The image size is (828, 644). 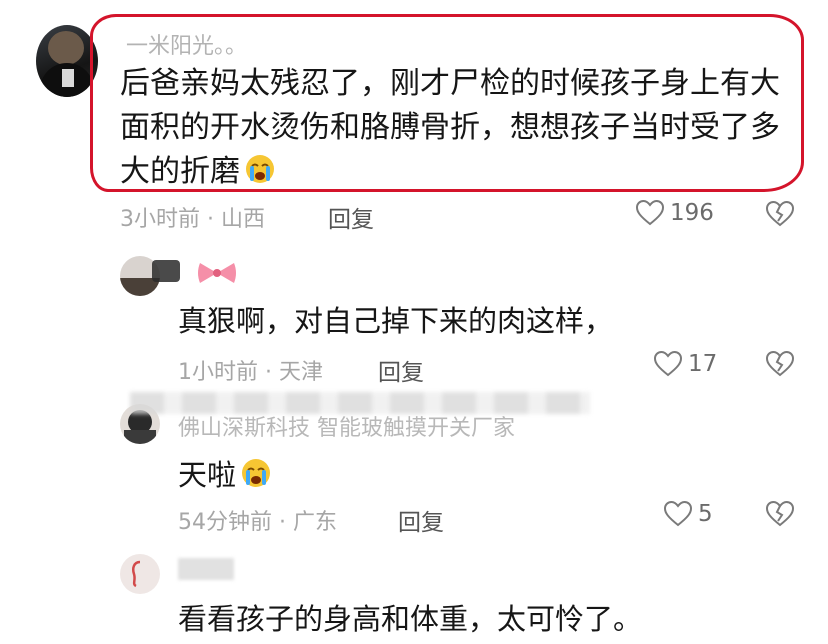 I want to click on comment-line: 面积的开水烫伤和胳膊骨折，想想孩子当时受了多, so click(x=450, y=127).